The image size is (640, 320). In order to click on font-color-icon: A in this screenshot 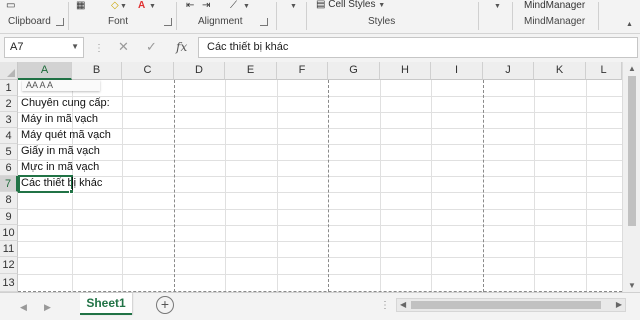, I will do `click(141, 6)`.